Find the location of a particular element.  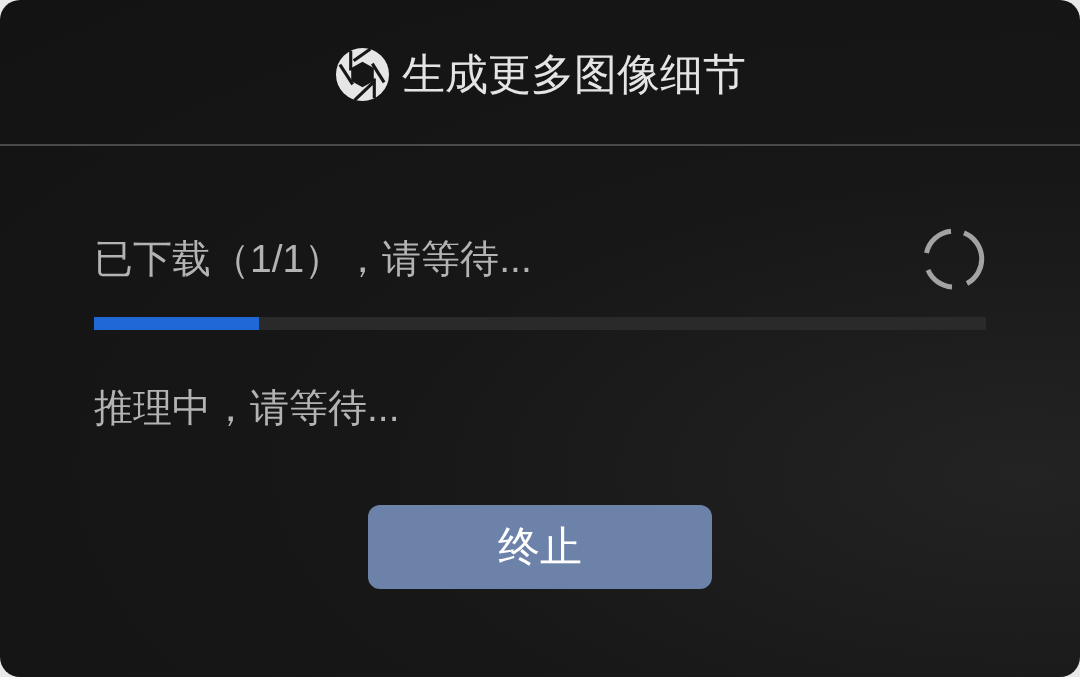

dialog-title: 生成更多图像细节 is located at coordinates (573, 74).